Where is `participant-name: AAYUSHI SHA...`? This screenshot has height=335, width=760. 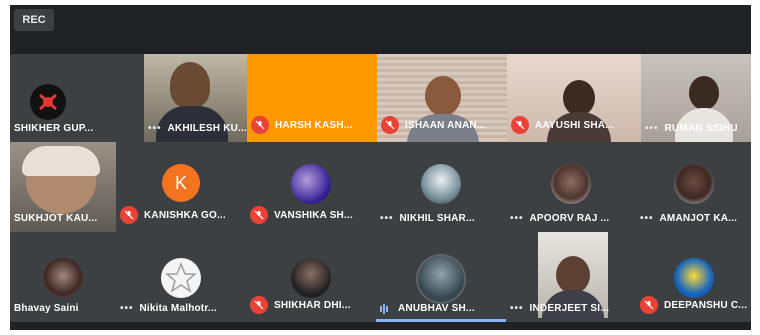
participant-name: AAYUSHI SHA... is located at coordinates (575, 125).